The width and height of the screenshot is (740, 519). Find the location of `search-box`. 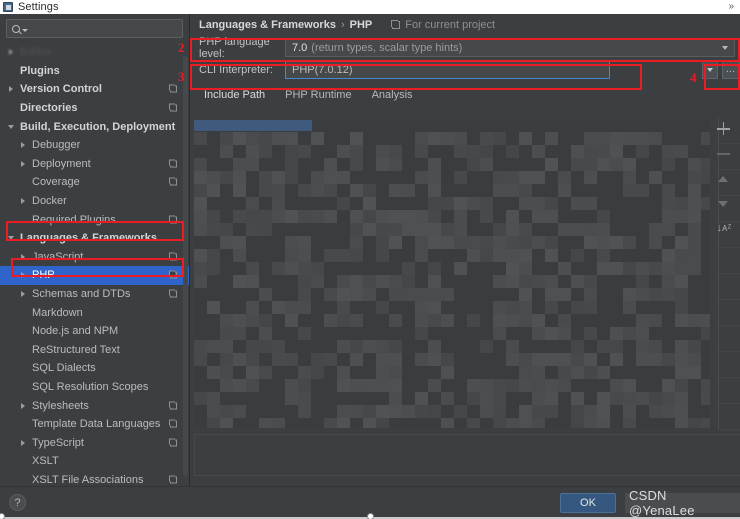

search-box is located at coordinates (94, 28).